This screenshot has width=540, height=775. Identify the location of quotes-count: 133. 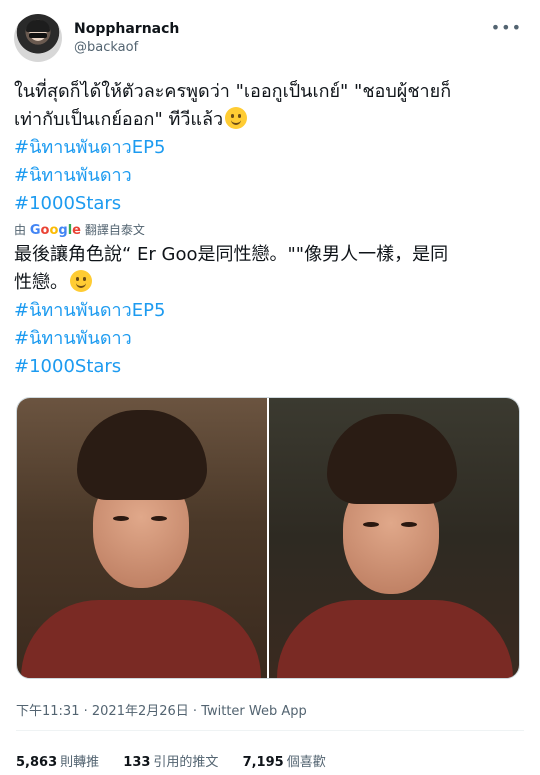
(137, 762).